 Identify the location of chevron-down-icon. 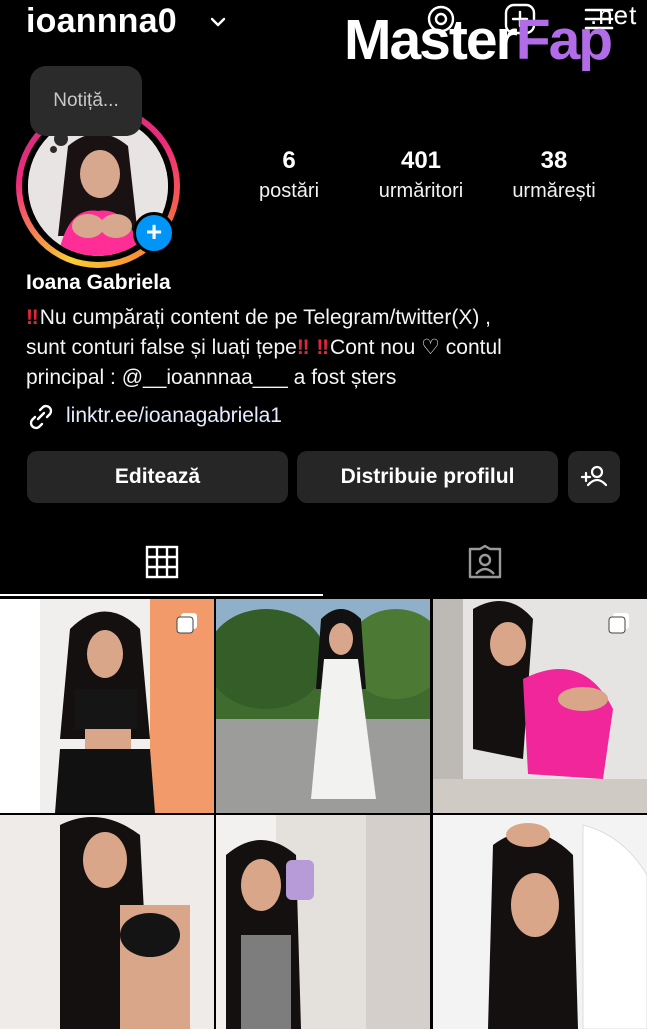
(218, 22).